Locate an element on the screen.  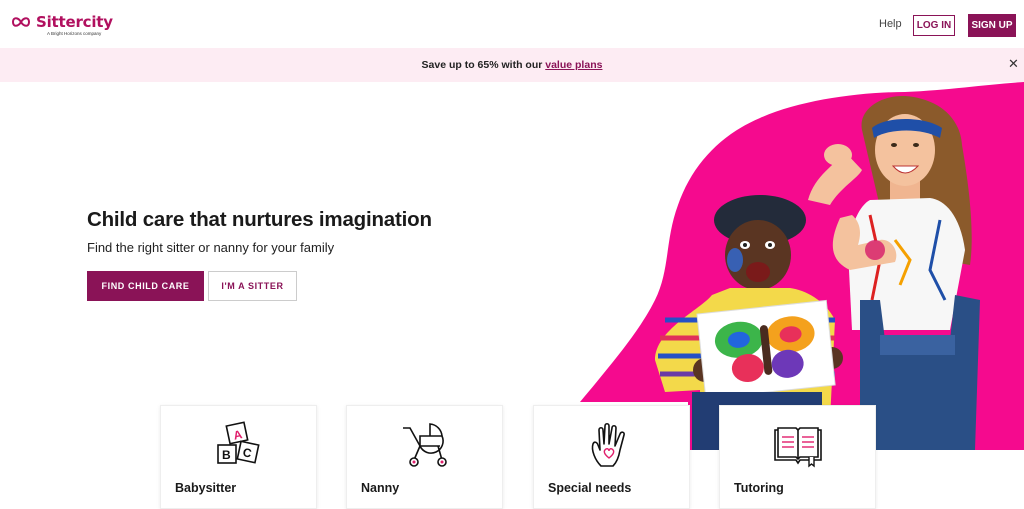
close-icon: ✕ is located at coordinates (1013, 64).